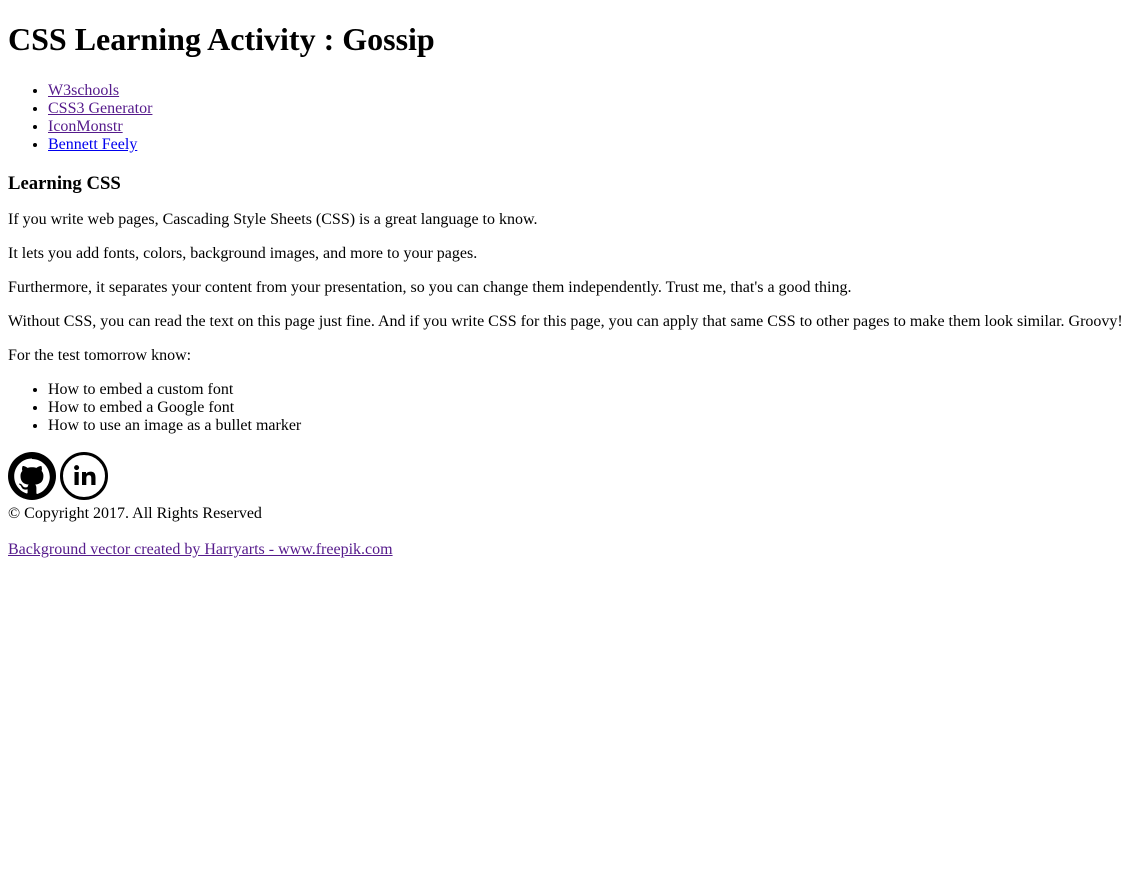 This screenshot has height=888, width=1136. I want to click on link-w3schools: W3schools, so click(83, 90).